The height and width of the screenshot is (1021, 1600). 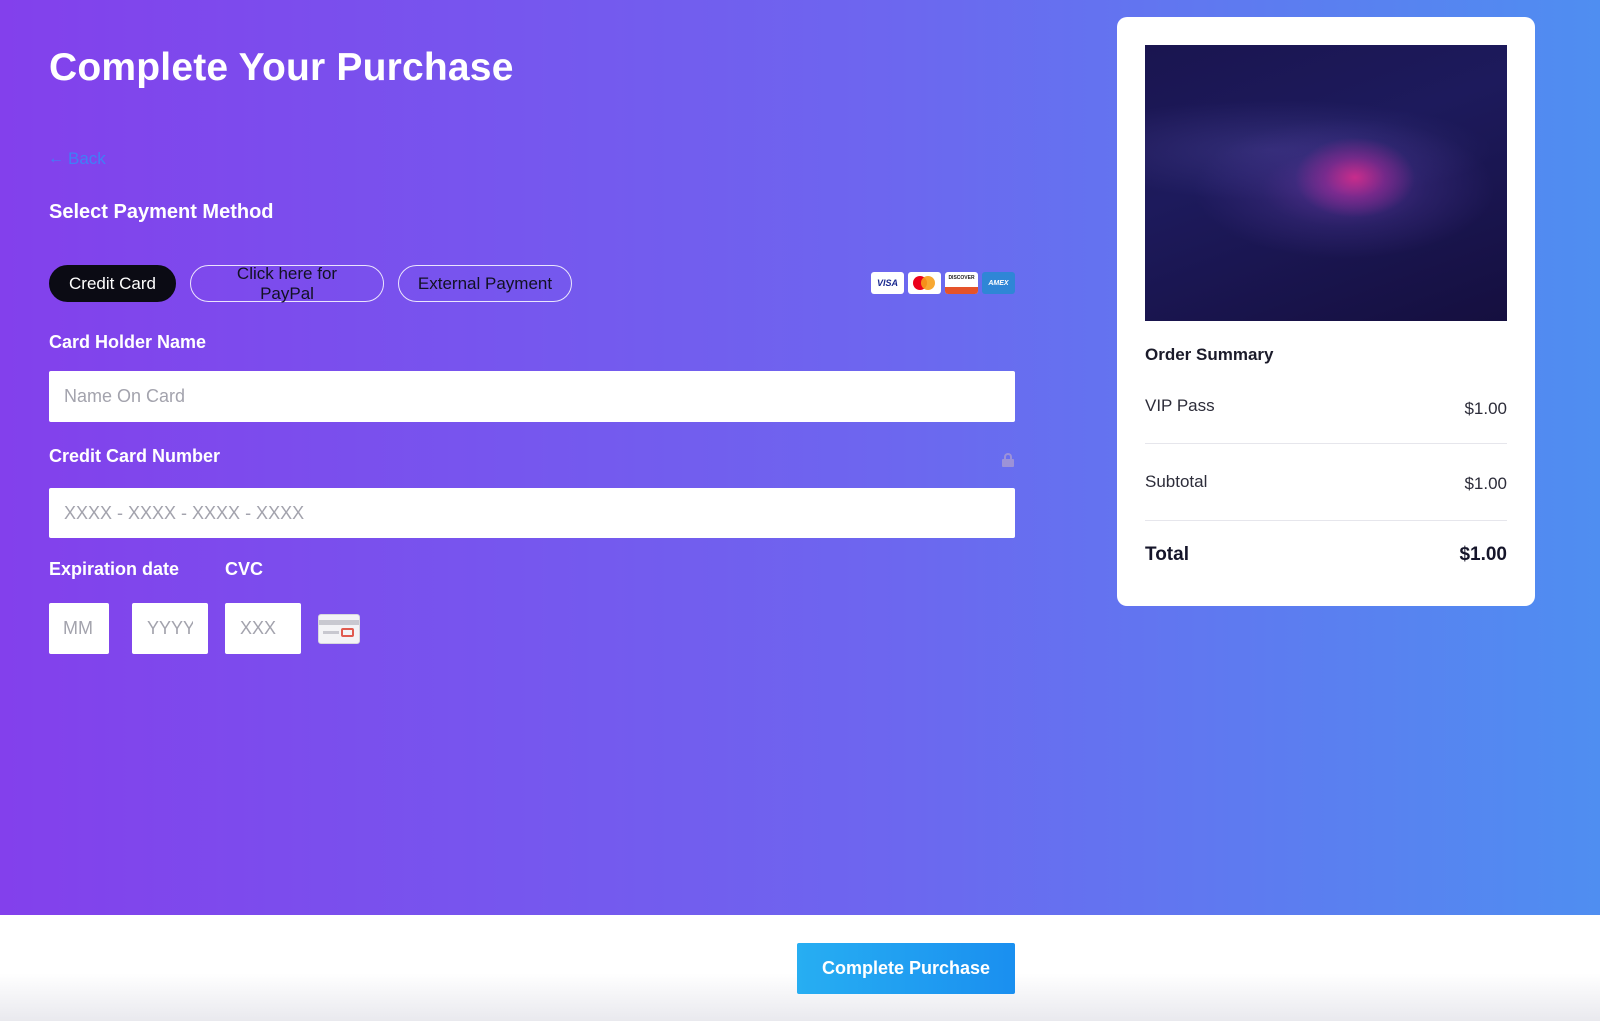 What do you see at coordinates (1180, 405) in the screenshot?
I see `line-item-name: VIP Pass` at bounding box center [1180, 405].